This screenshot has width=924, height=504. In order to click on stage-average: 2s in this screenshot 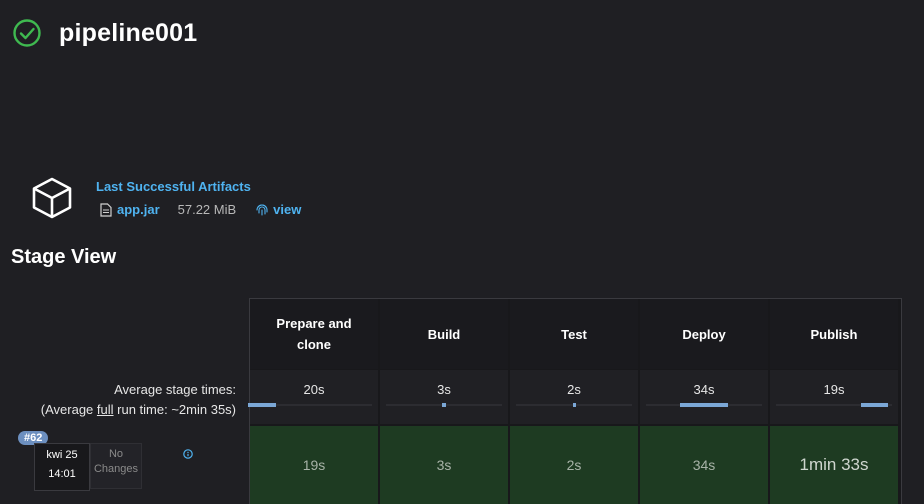, I will do `click(574, 397)`.